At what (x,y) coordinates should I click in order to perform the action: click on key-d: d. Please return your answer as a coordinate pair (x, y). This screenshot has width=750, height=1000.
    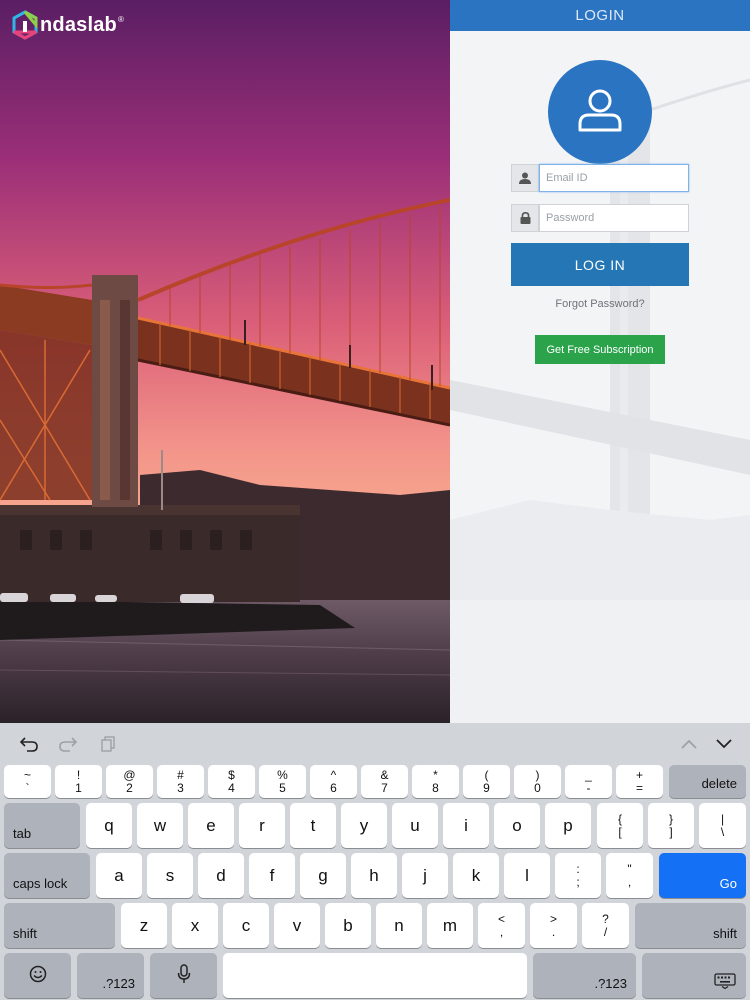
    Looking at the image, I should click on (221, 875).